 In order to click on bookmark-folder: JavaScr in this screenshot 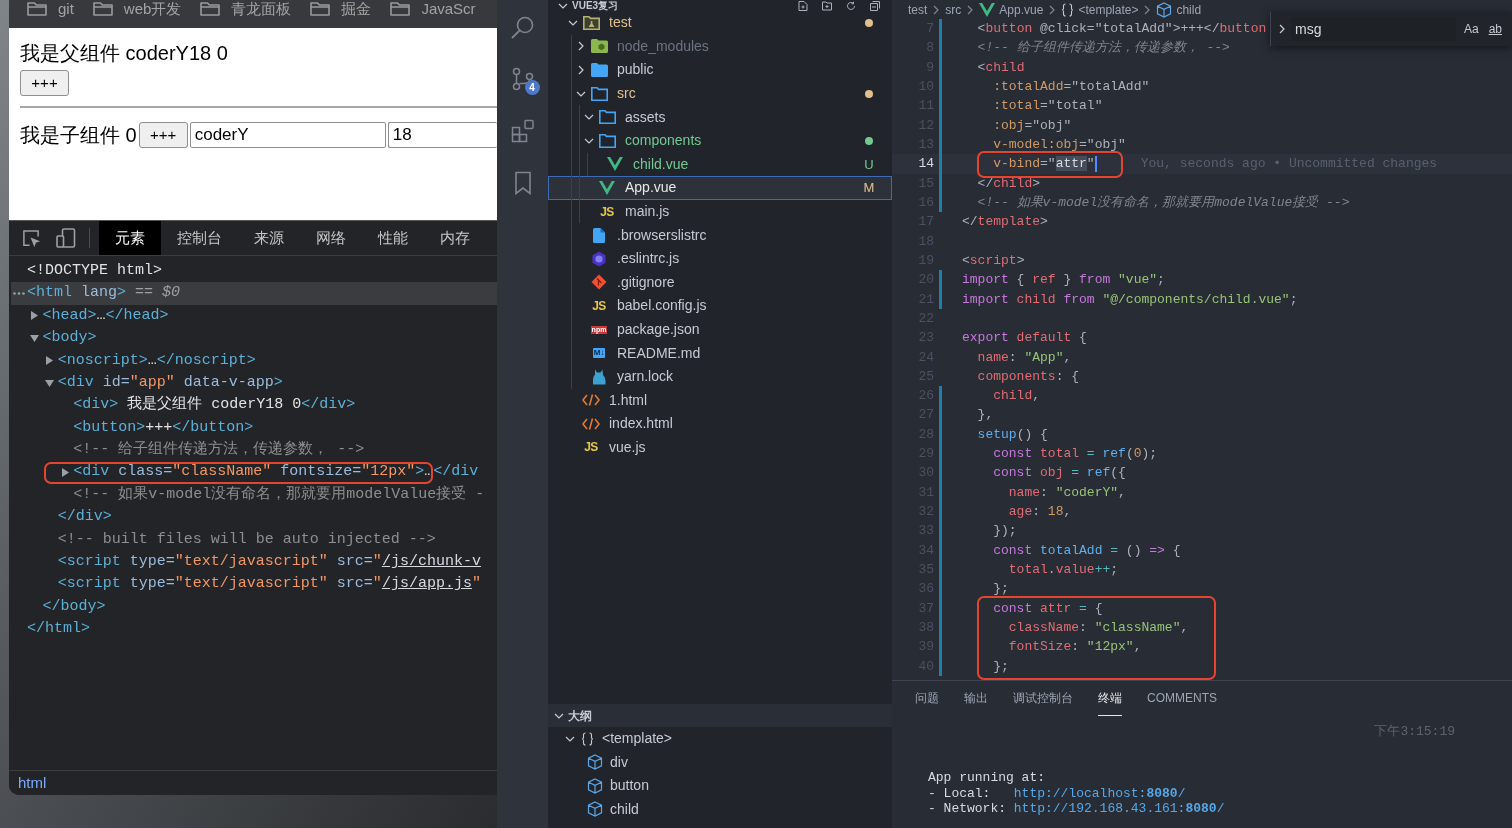, I will do `click(433, 8)`.